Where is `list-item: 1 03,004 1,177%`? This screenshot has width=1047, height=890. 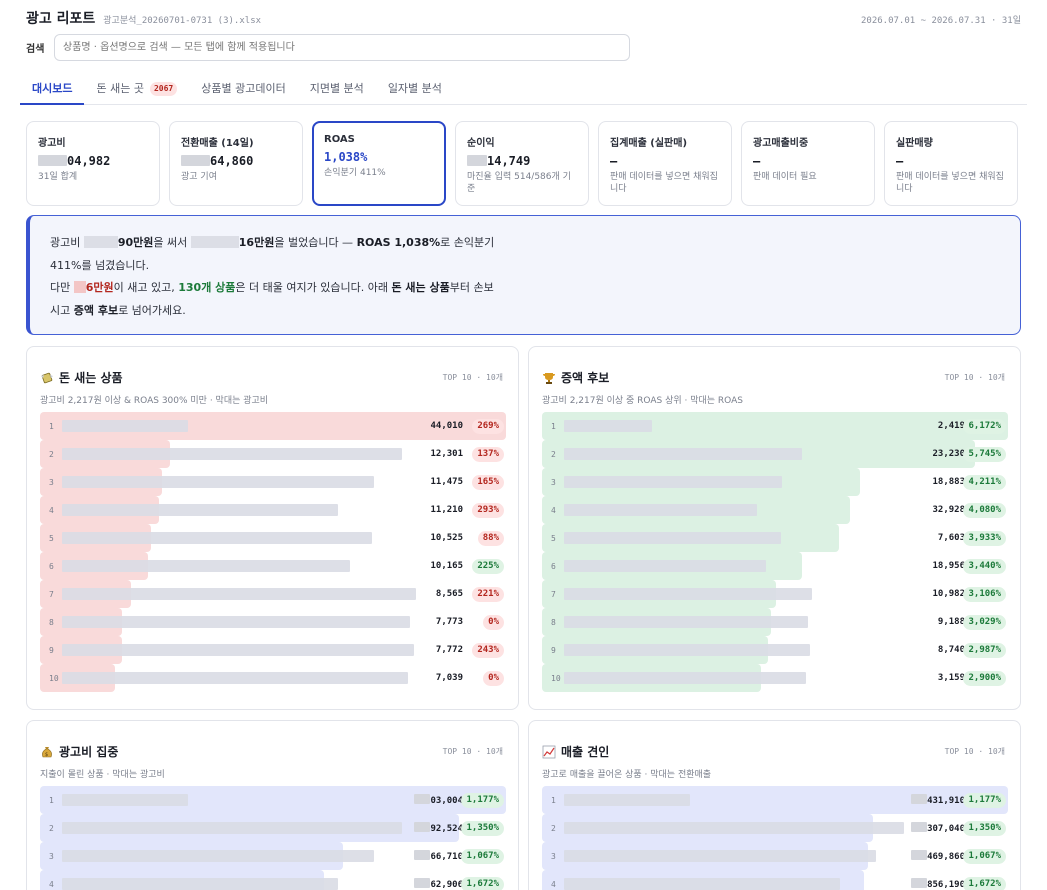 list-item: 1 03,004 1,177% is located at coordinates (273, 800).